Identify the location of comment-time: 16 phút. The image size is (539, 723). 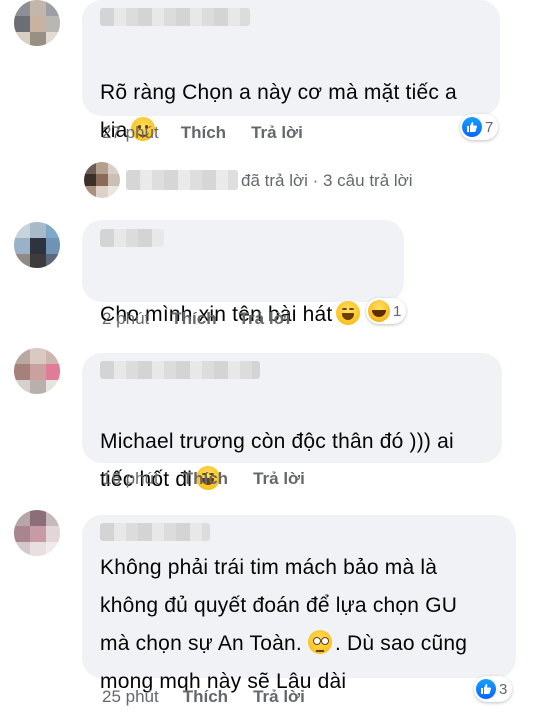
(130, 479).